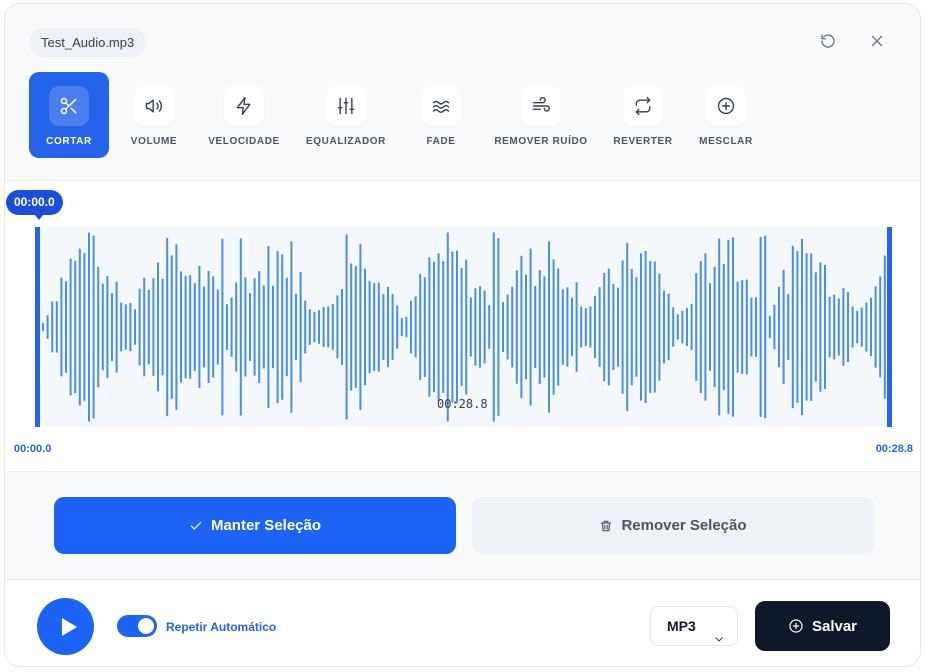 This screenshot has height=672, width=927. I want to click on remove-selection-label: Remover Seleção, so click(684, 525).